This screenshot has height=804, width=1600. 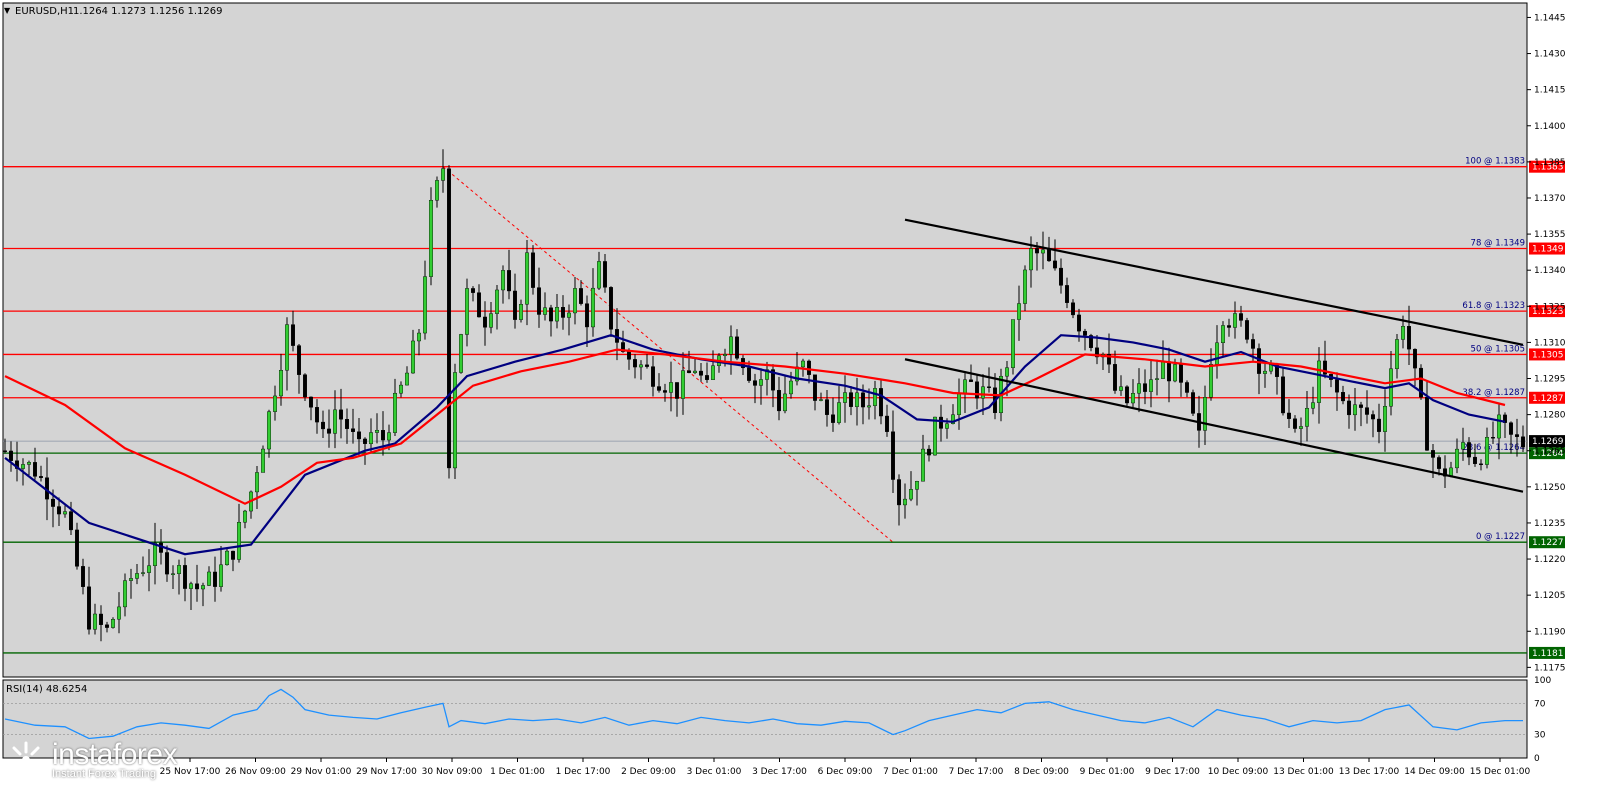 I want to click on y-tick-label: 1.1175, so click(x=1550, y=668).